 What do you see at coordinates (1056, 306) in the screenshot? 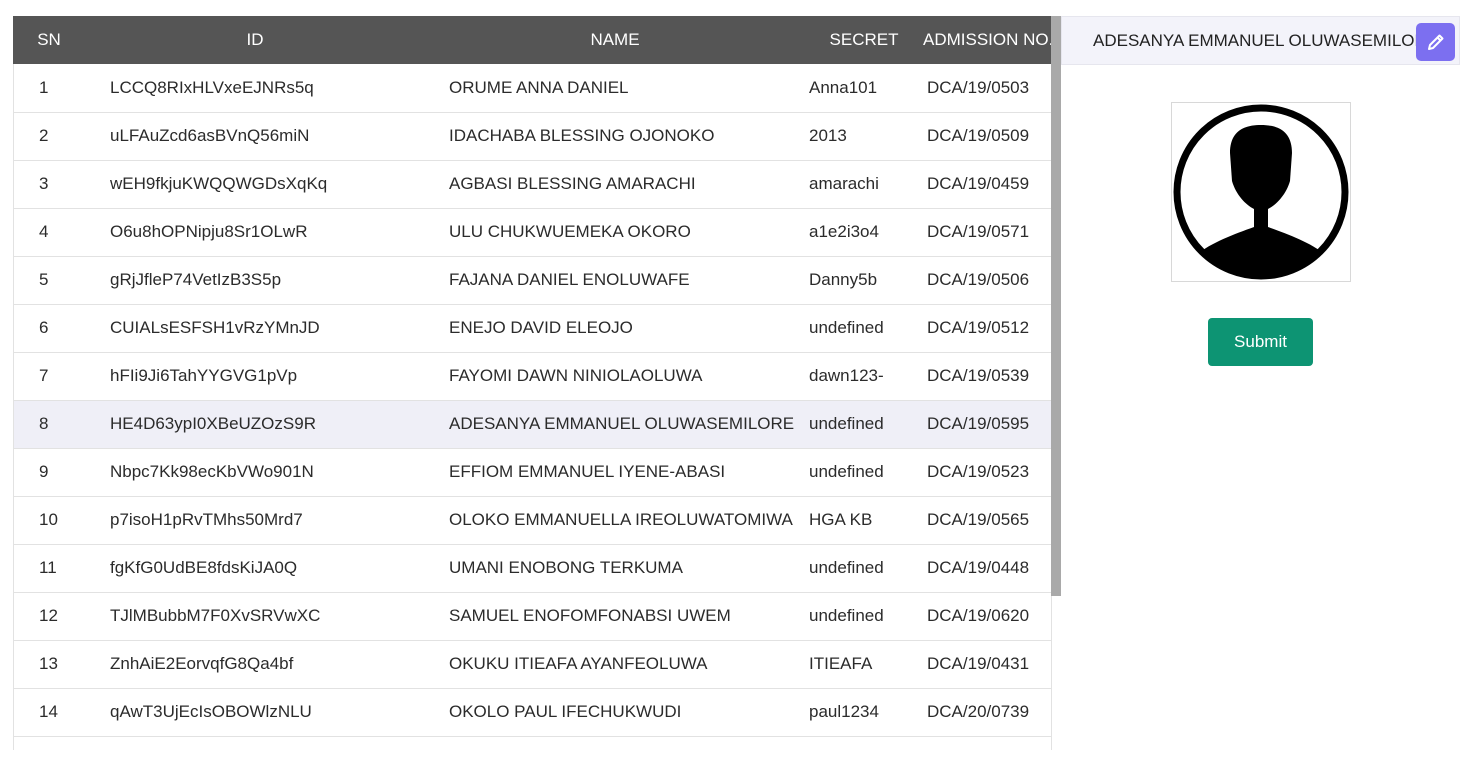
I see `table-scrollbar` at bounding box center [1056, 306].